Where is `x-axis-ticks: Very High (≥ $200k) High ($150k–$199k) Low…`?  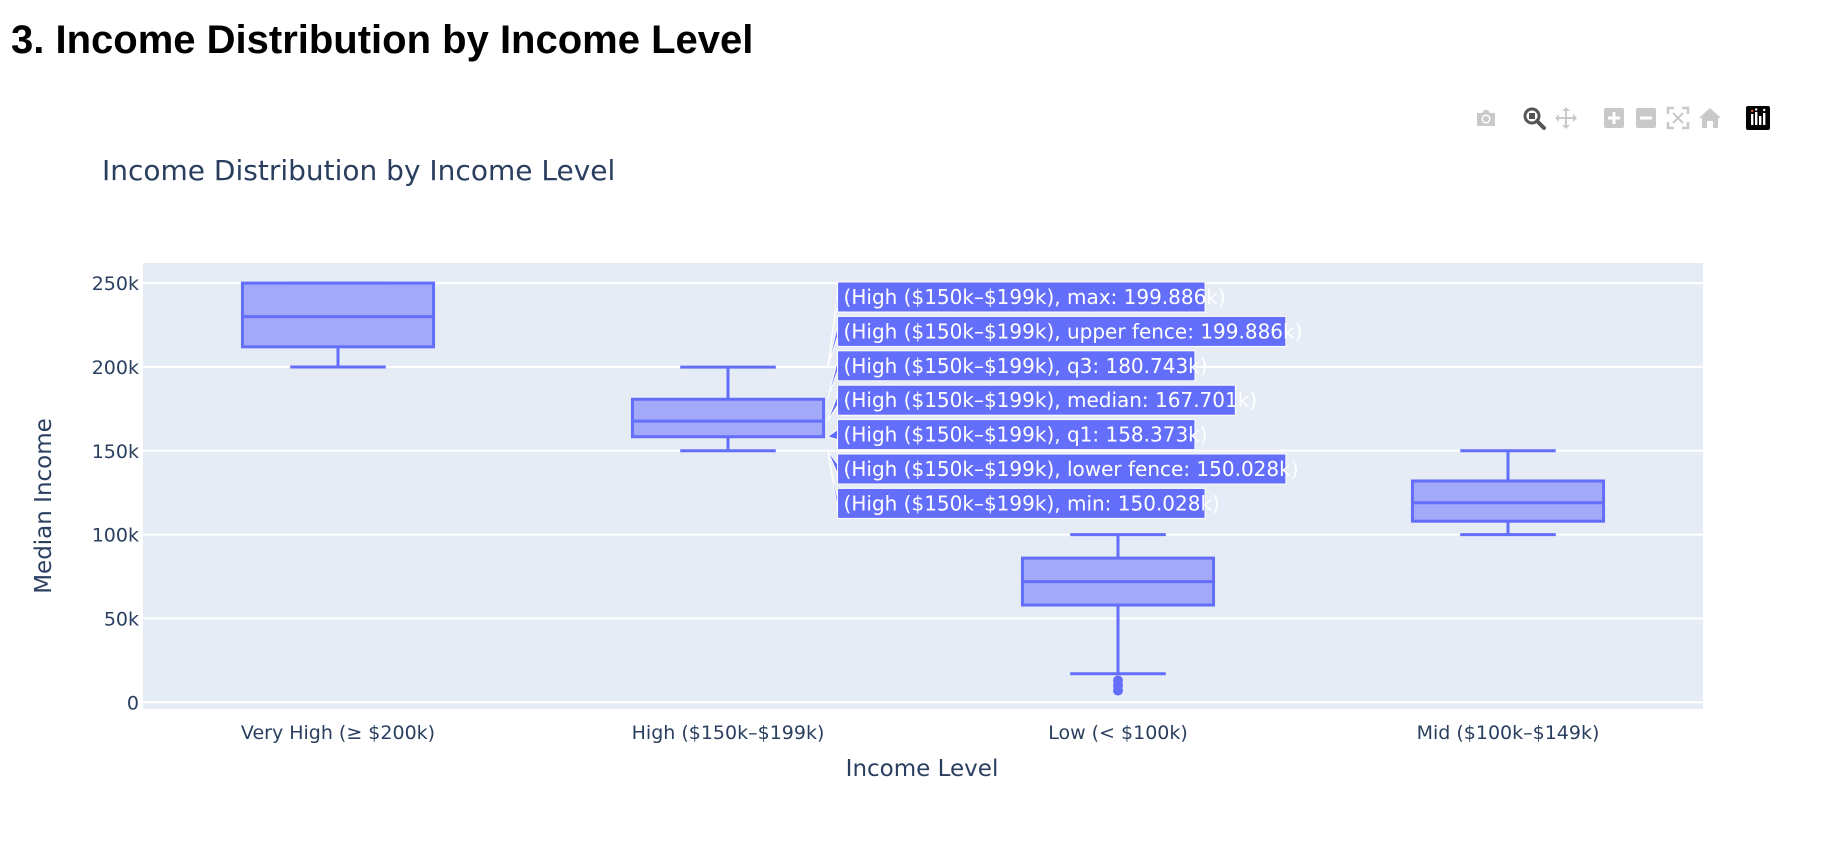
x-axis-ticks: Very High (≥ $200k) High ($150k–$199k) Low… is located at coordinates (920, 733).